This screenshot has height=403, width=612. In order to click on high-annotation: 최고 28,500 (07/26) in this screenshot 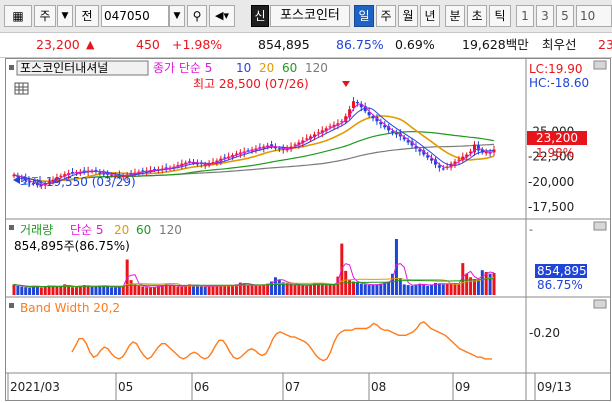, I will do `click(251, 84)`.